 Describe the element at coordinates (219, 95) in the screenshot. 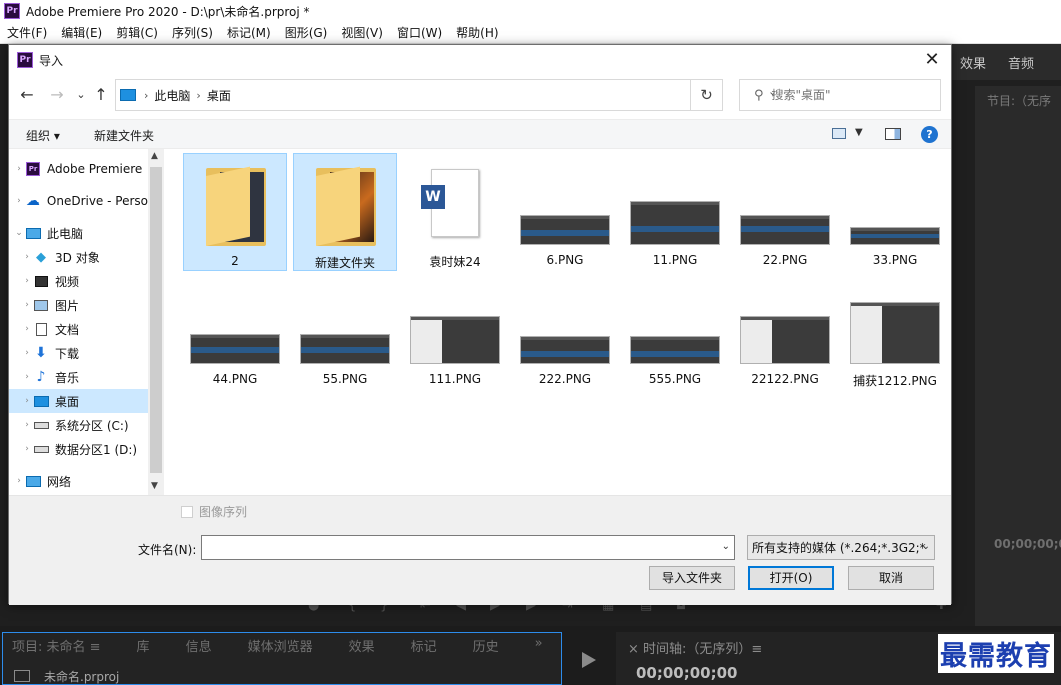

I see `breadcrumb-desktop: 桌面` at that location.